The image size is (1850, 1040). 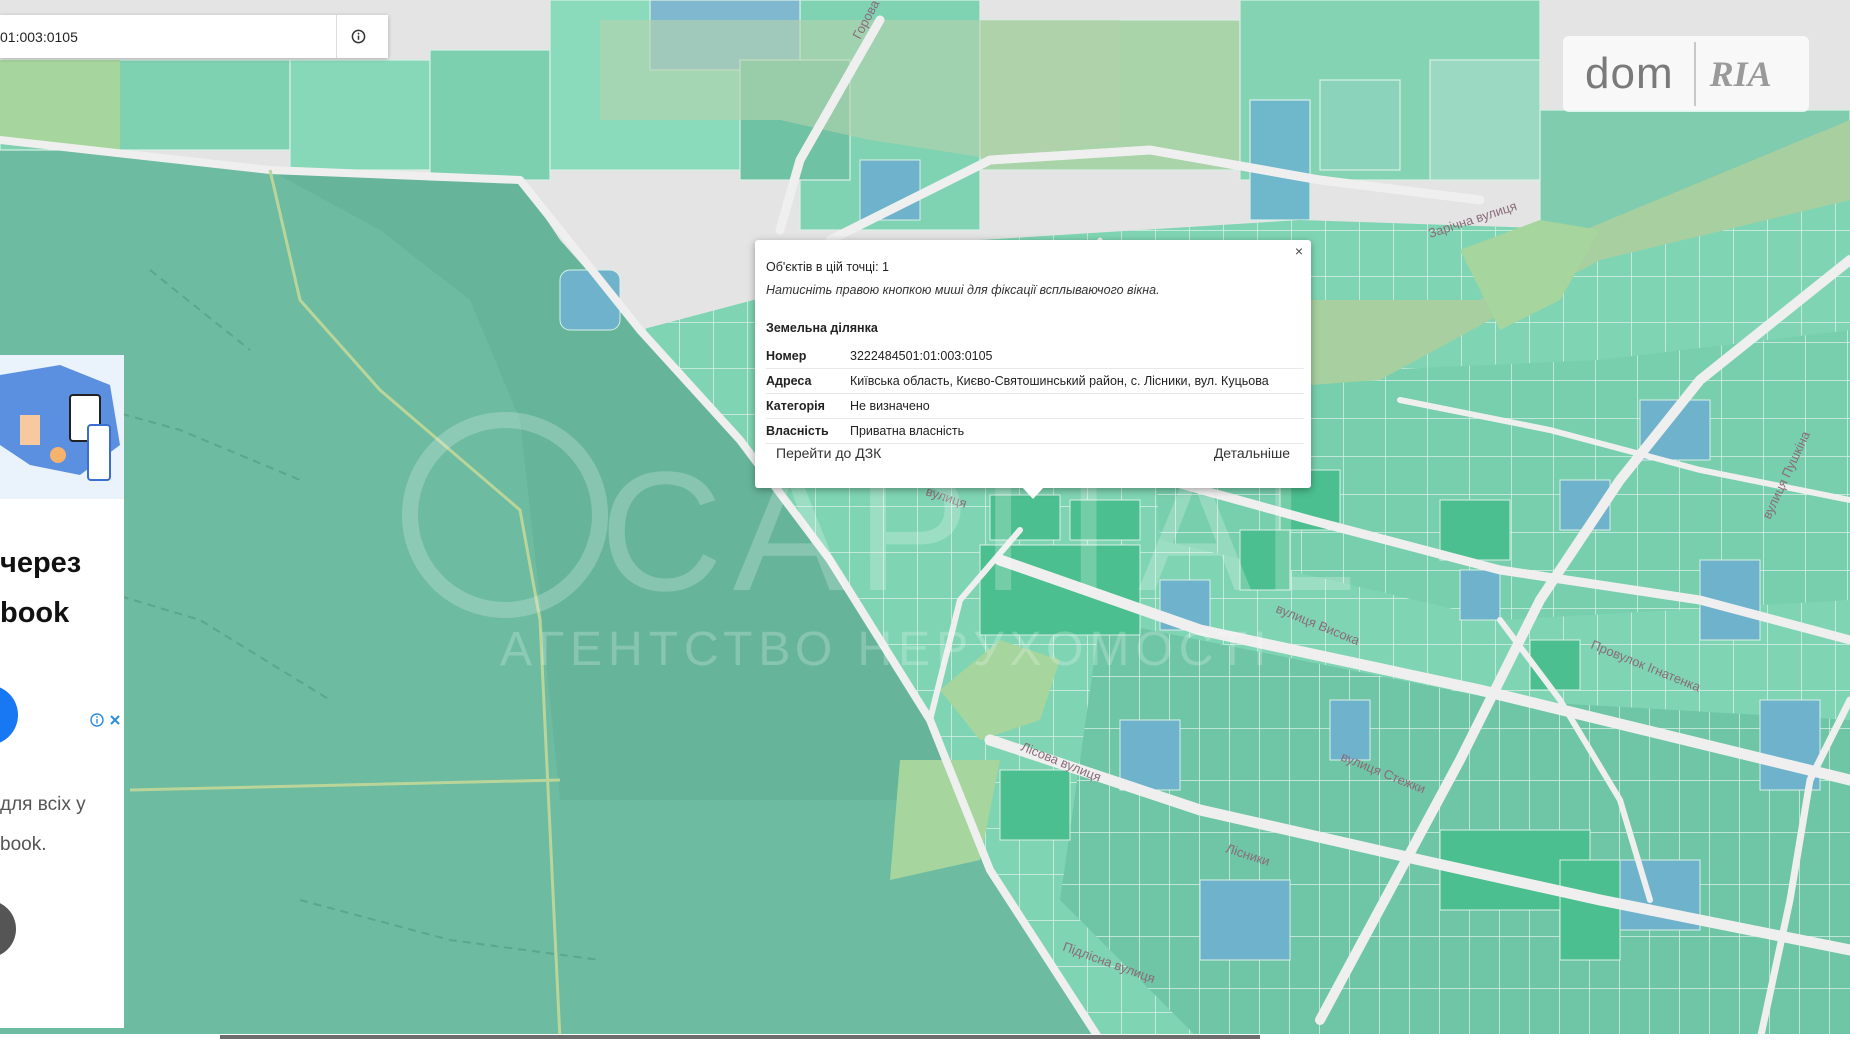 I want to click on info-icon, so click(x=358, y=36).